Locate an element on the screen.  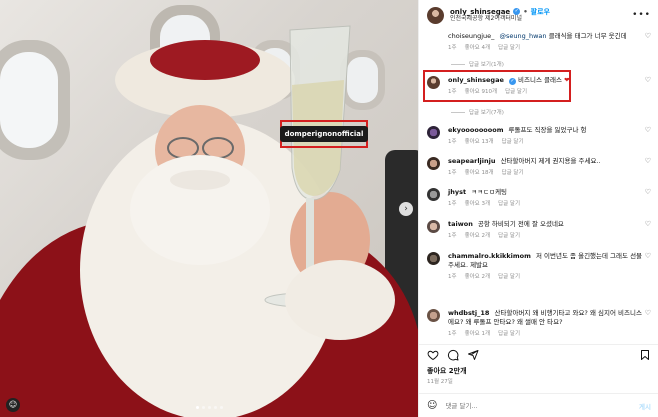
comment-text: 공항 하비되기 전에 잘 오셨네요 is located at coordinates (520, 224).